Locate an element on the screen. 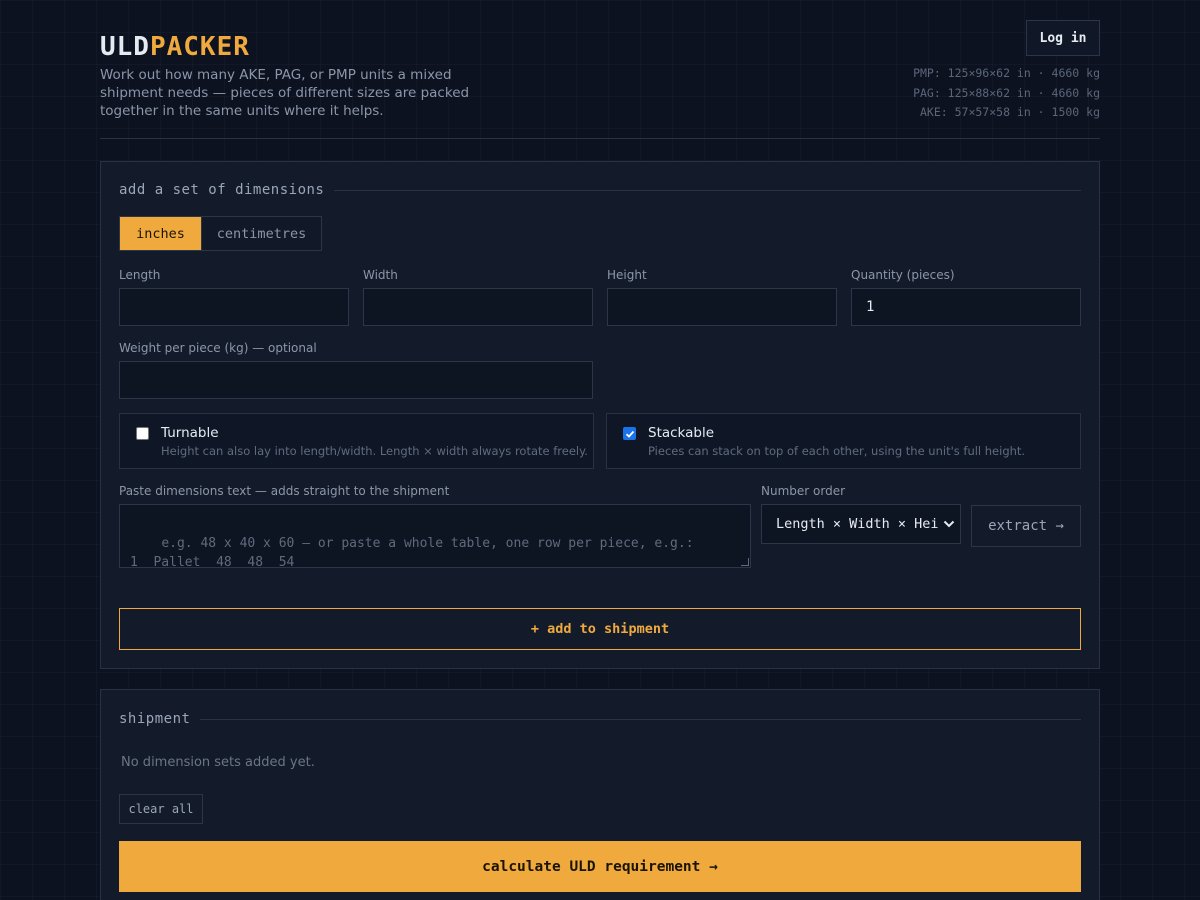 The width and height of the screenshot is (1200, 900). number-order-value: Length × Width × Height is located at coordinates (868, 524).